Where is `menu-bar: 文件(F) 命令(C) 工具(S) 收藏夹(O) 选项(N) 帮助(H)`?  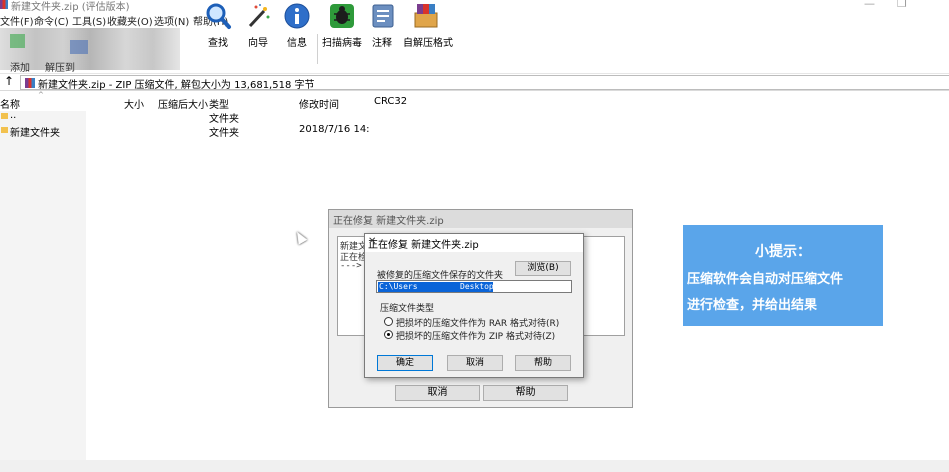 menu-bar: 文件(F) 命令(C) 工具(S) 收藏夹(O) 选项(N) 帮助(H) is located at coordinates (474, 20).